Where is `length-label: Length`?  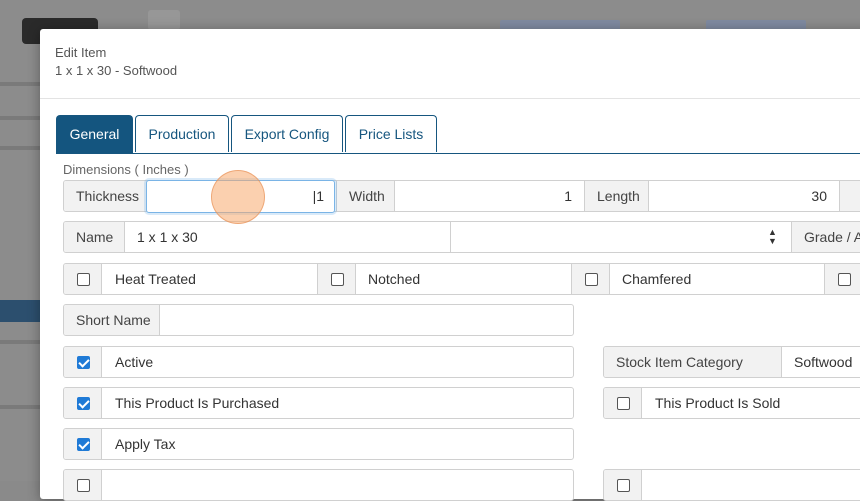
length-label: Length is located at coordinates (616, 196).